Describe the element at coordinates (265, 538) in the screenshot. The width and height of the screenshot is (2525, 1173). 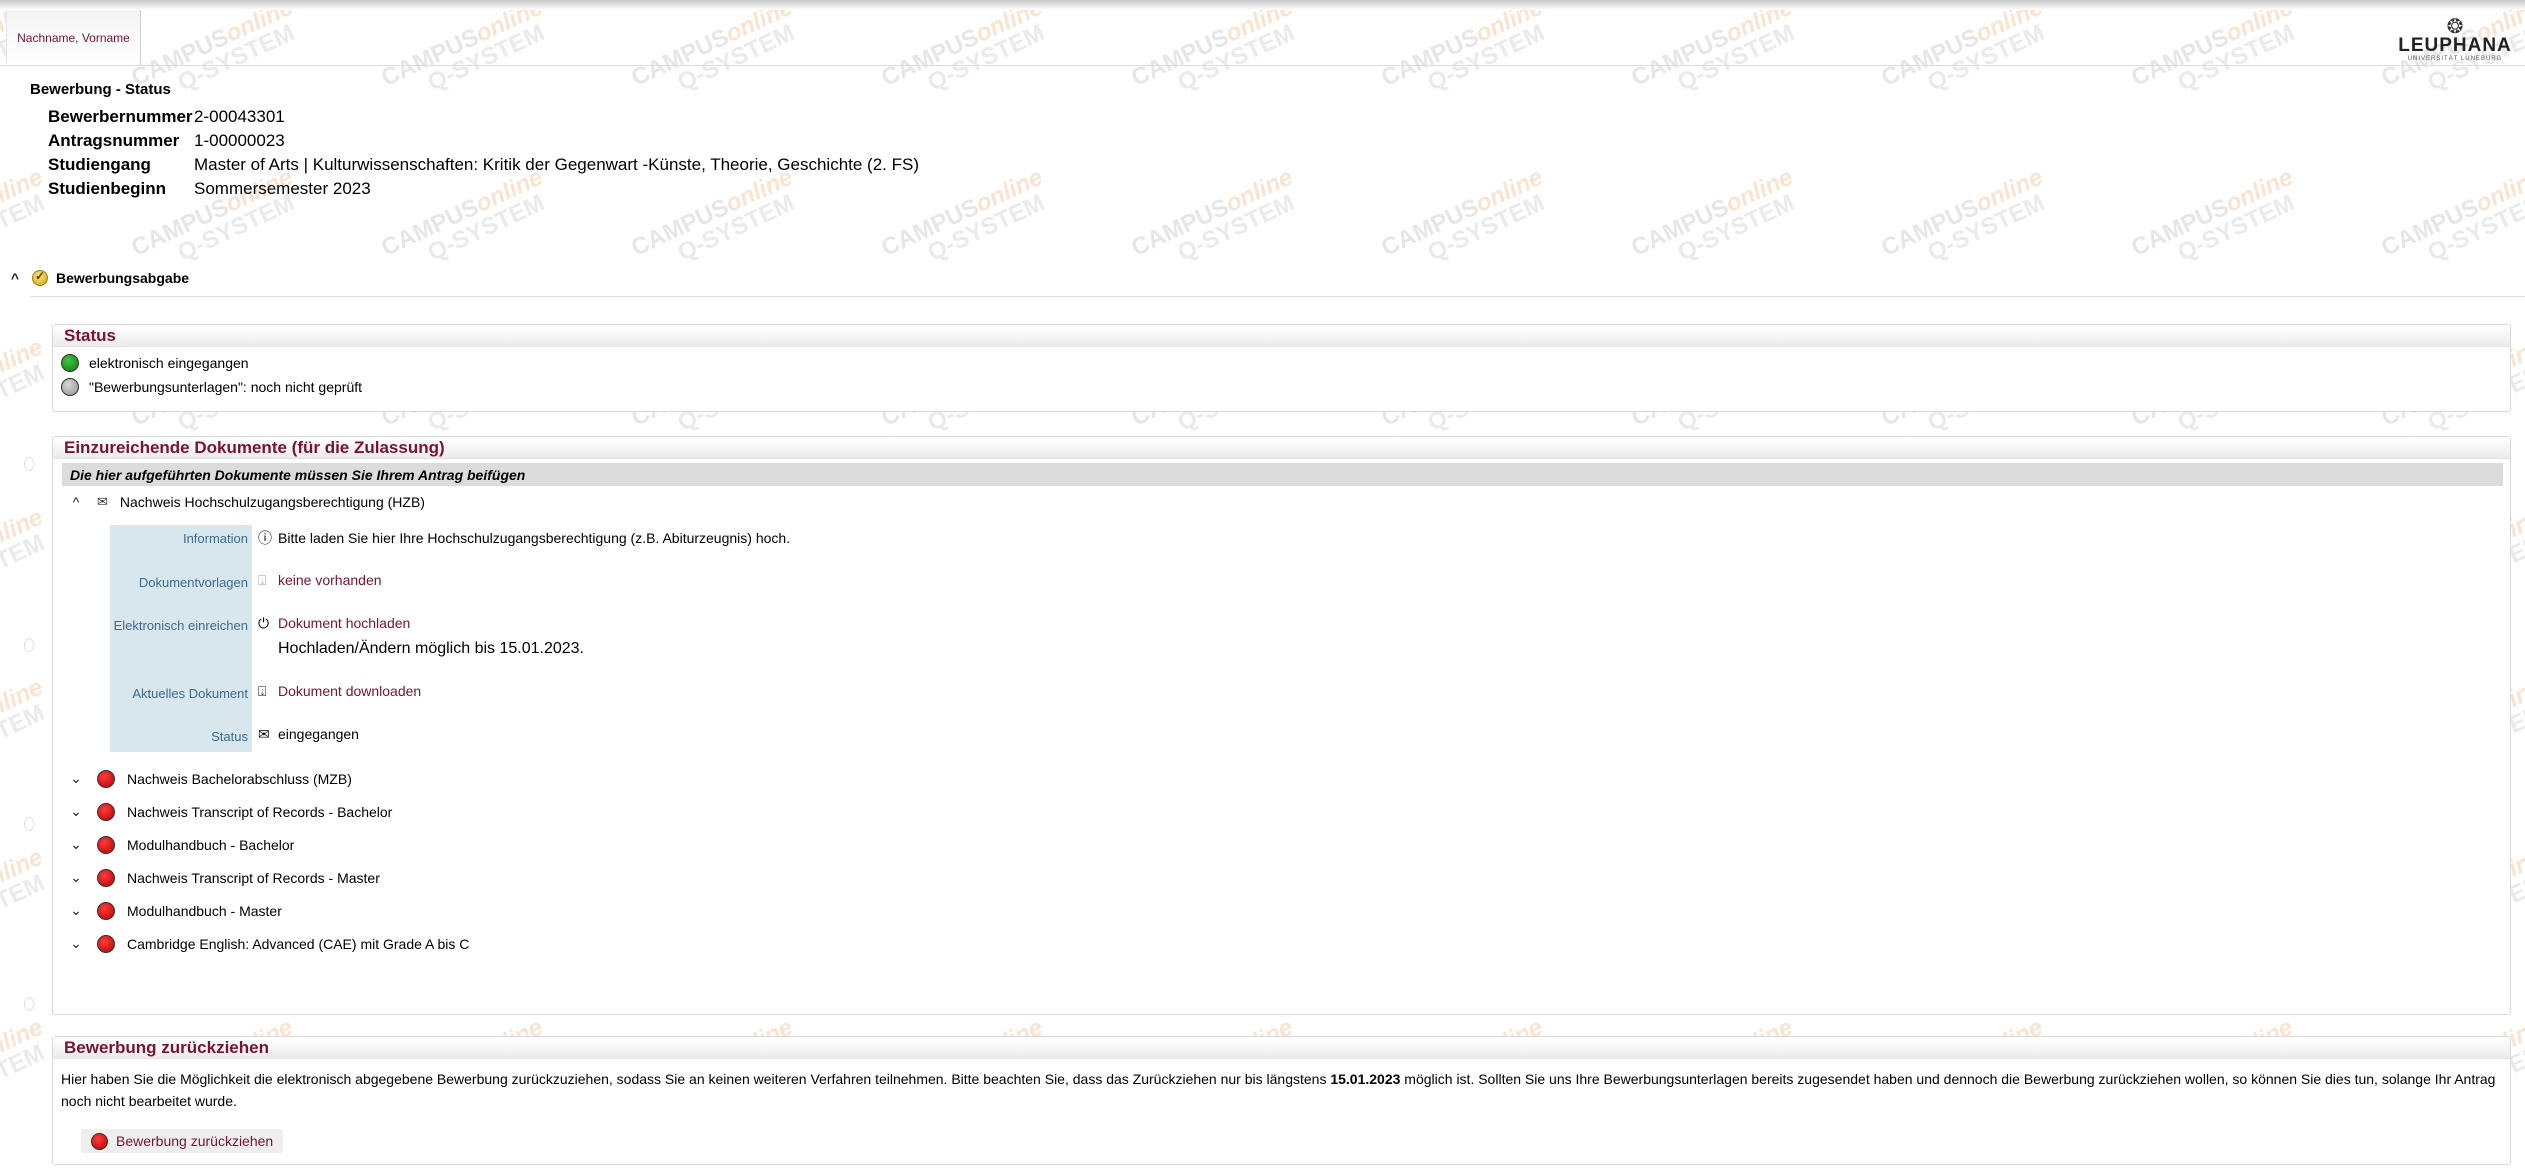
I see `info-circle-icon: ⓘ` at that location.